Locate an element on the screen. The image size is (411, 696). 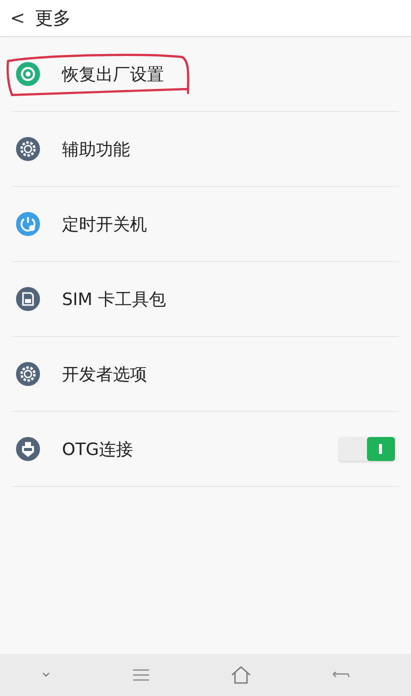
usb-icon is located at coordinates (28, 449).